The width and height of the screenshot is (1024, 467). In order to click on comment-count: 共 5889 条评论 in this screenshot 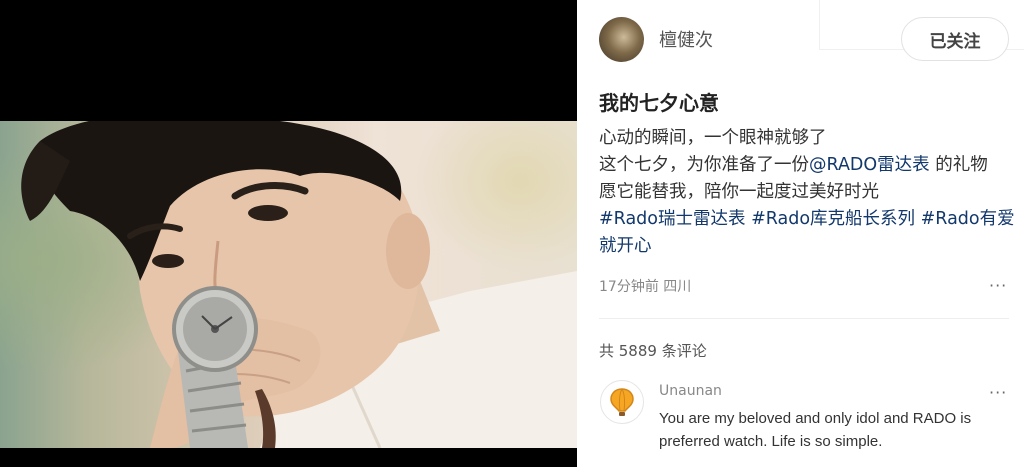, I will do `click(653, 351)`.